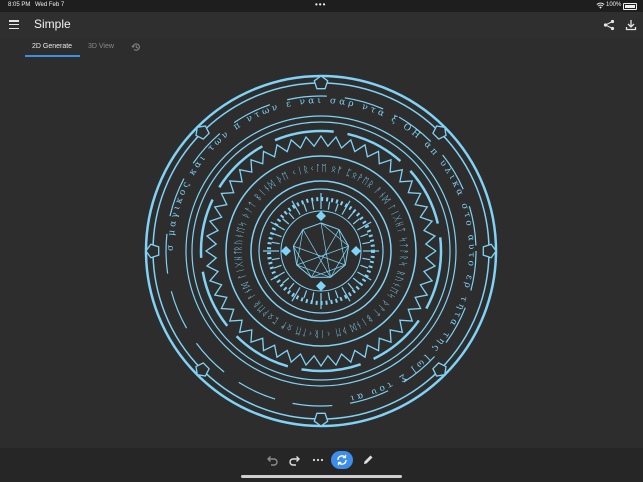  What do you see at coordinates (101, 46) in the screenshot?
I see `tab-3d-view: 3D View` at bounding box center [101, 46].